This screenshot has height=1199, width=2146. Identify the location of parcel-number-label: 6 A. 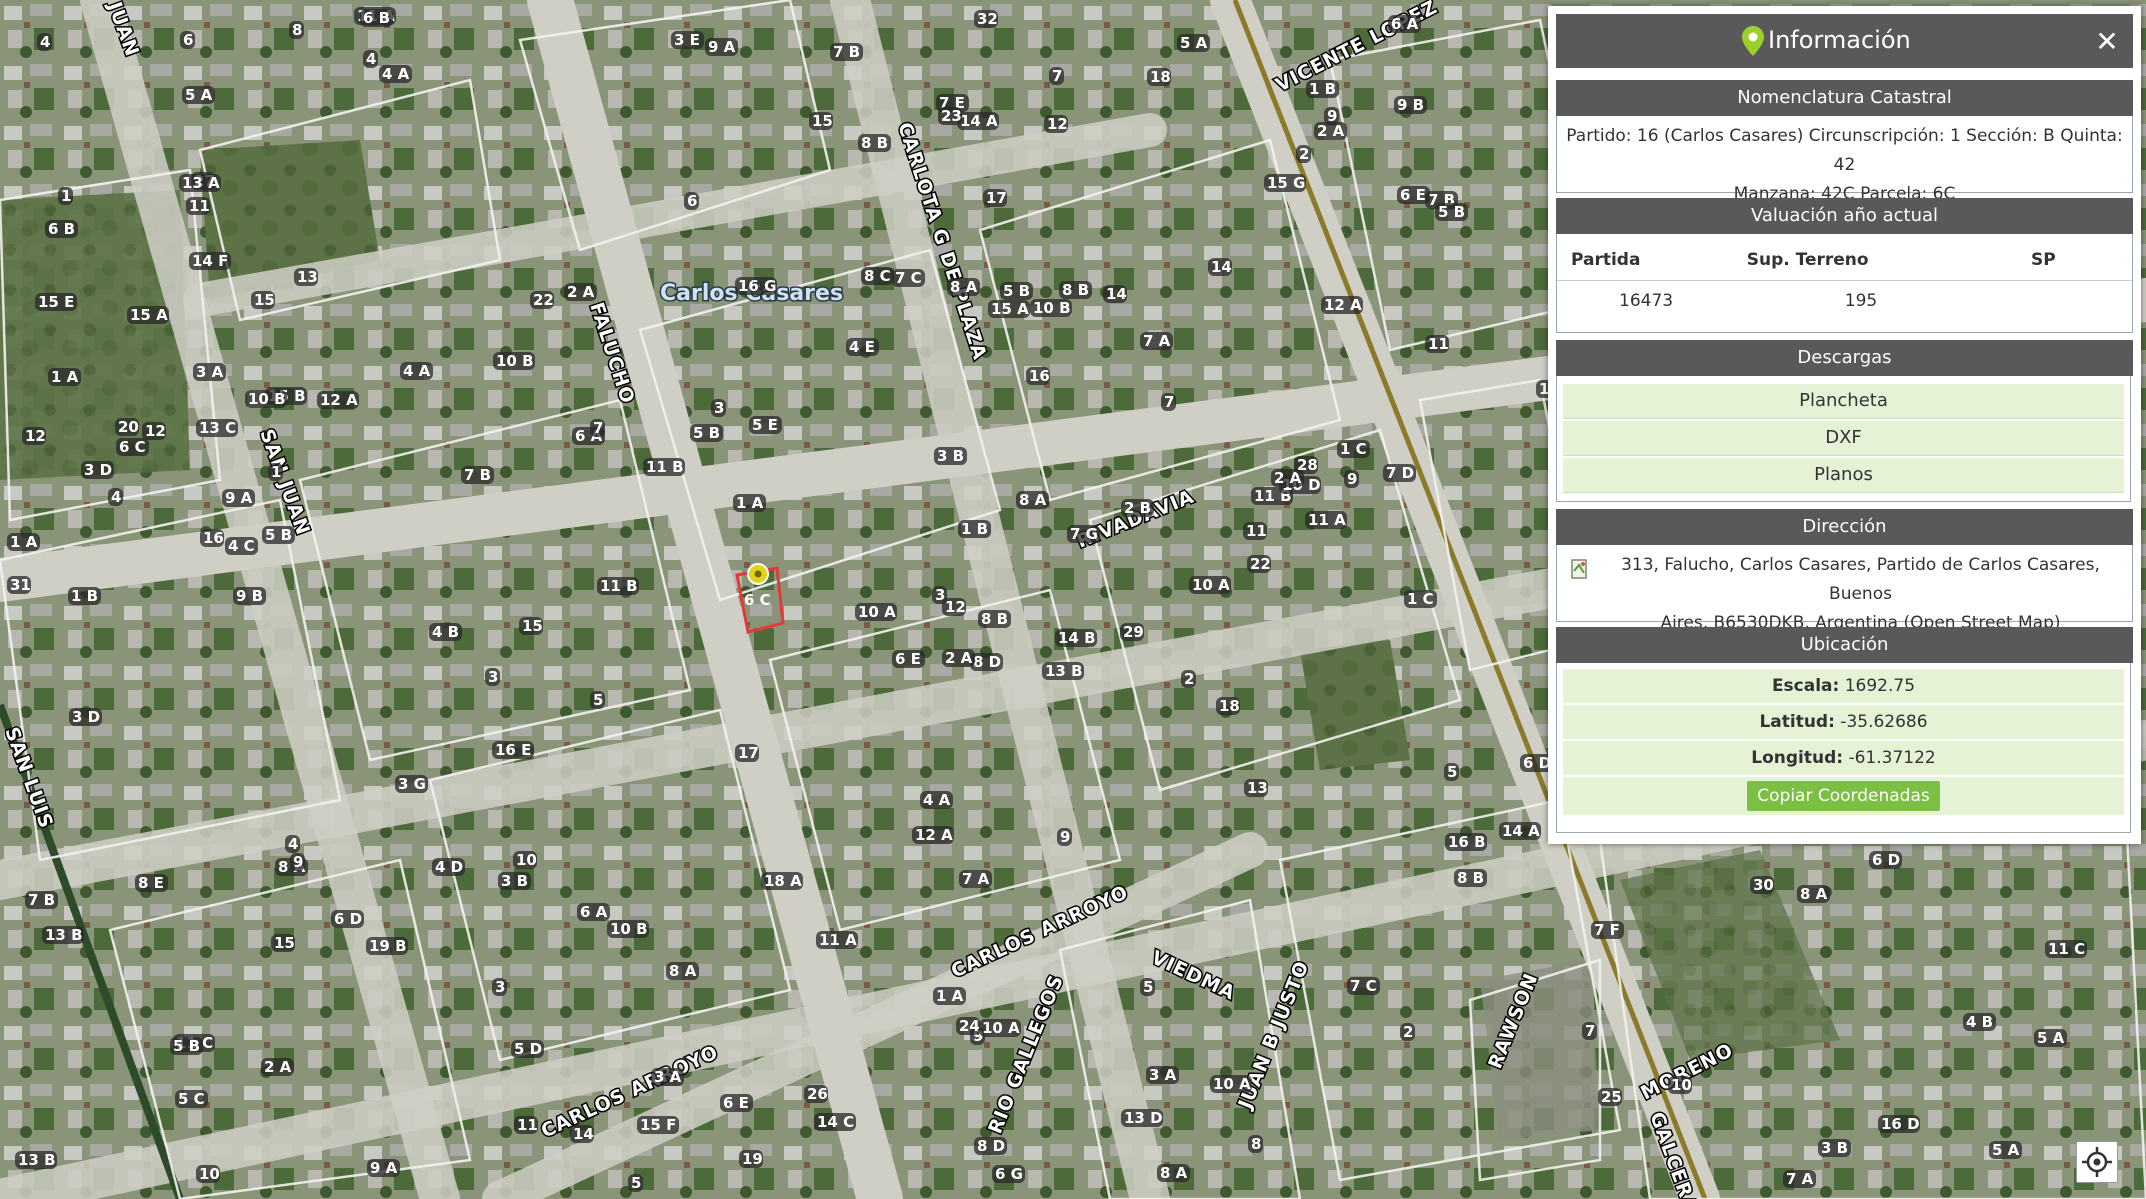
(594, 912).